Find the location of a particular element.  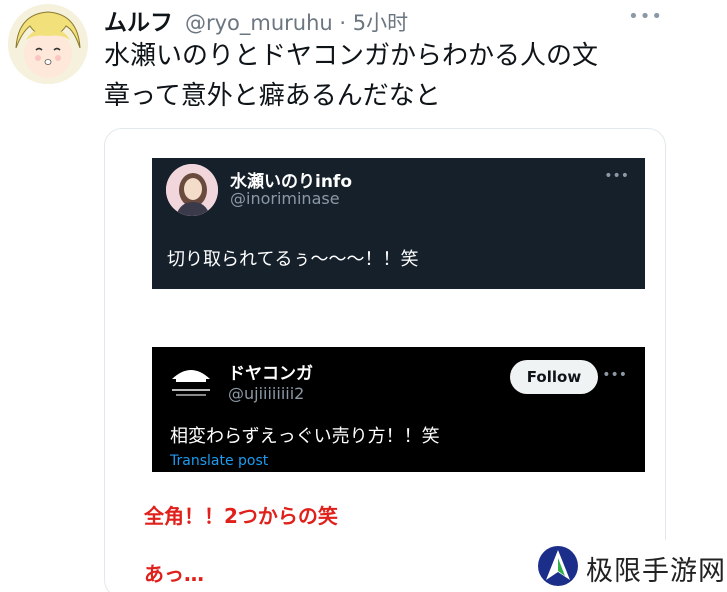

embedded-author-handle: @ujiiiiiiii2 is located at coordinates (266, 393).